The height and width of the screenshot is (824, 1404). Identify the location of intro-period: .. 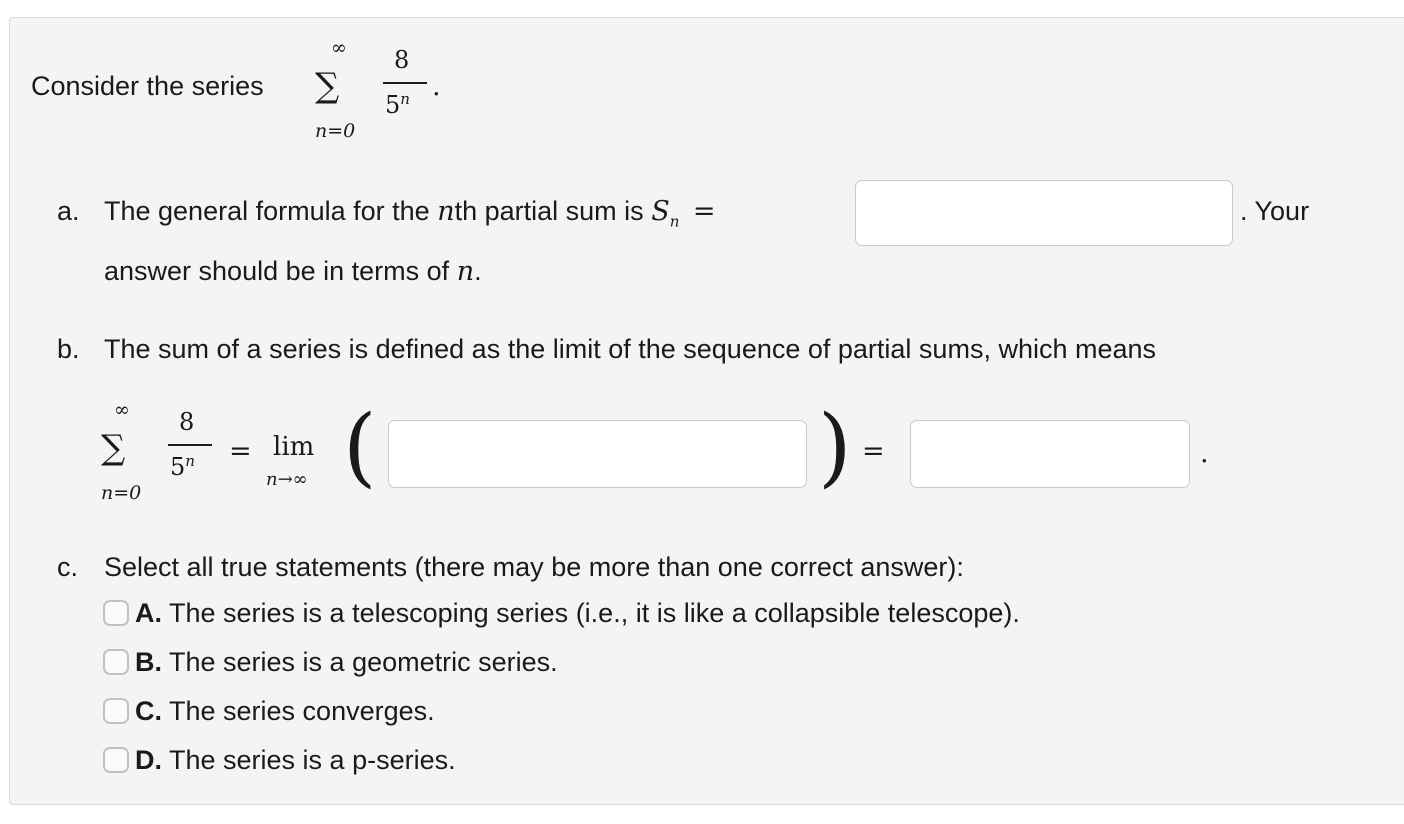
(436, 86).